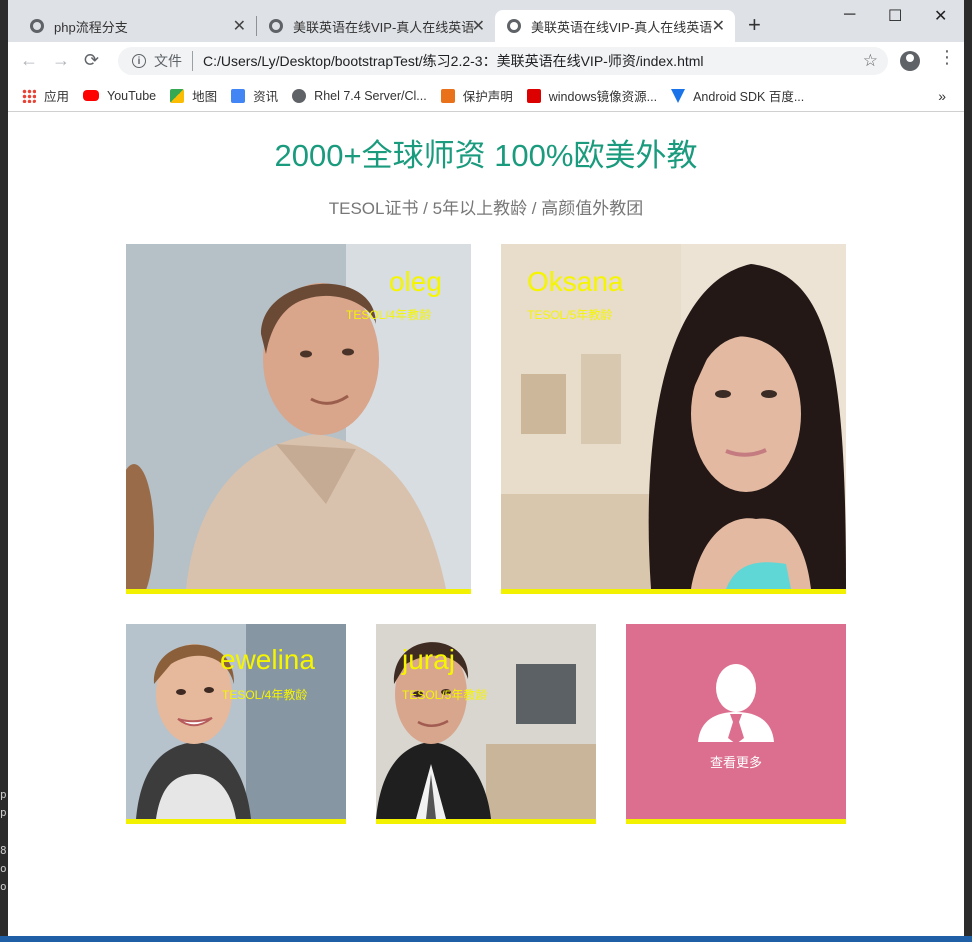 The width and height of the screenshot is (972, 942). Describe the element at coordinates (895, 16) in the screenshot. I see `maximize-button: ☐` at that location.